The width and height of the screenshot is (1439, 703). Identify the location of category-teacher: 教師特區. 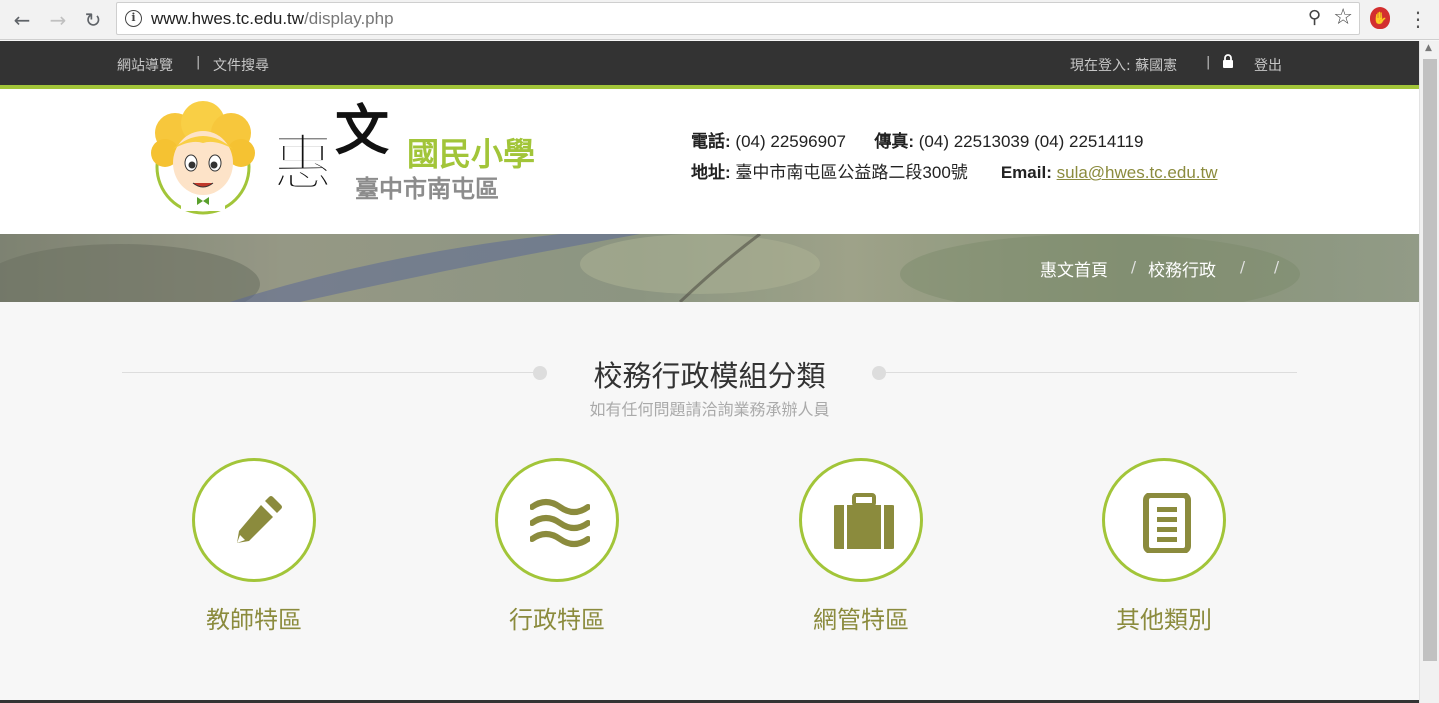
(254, 546).